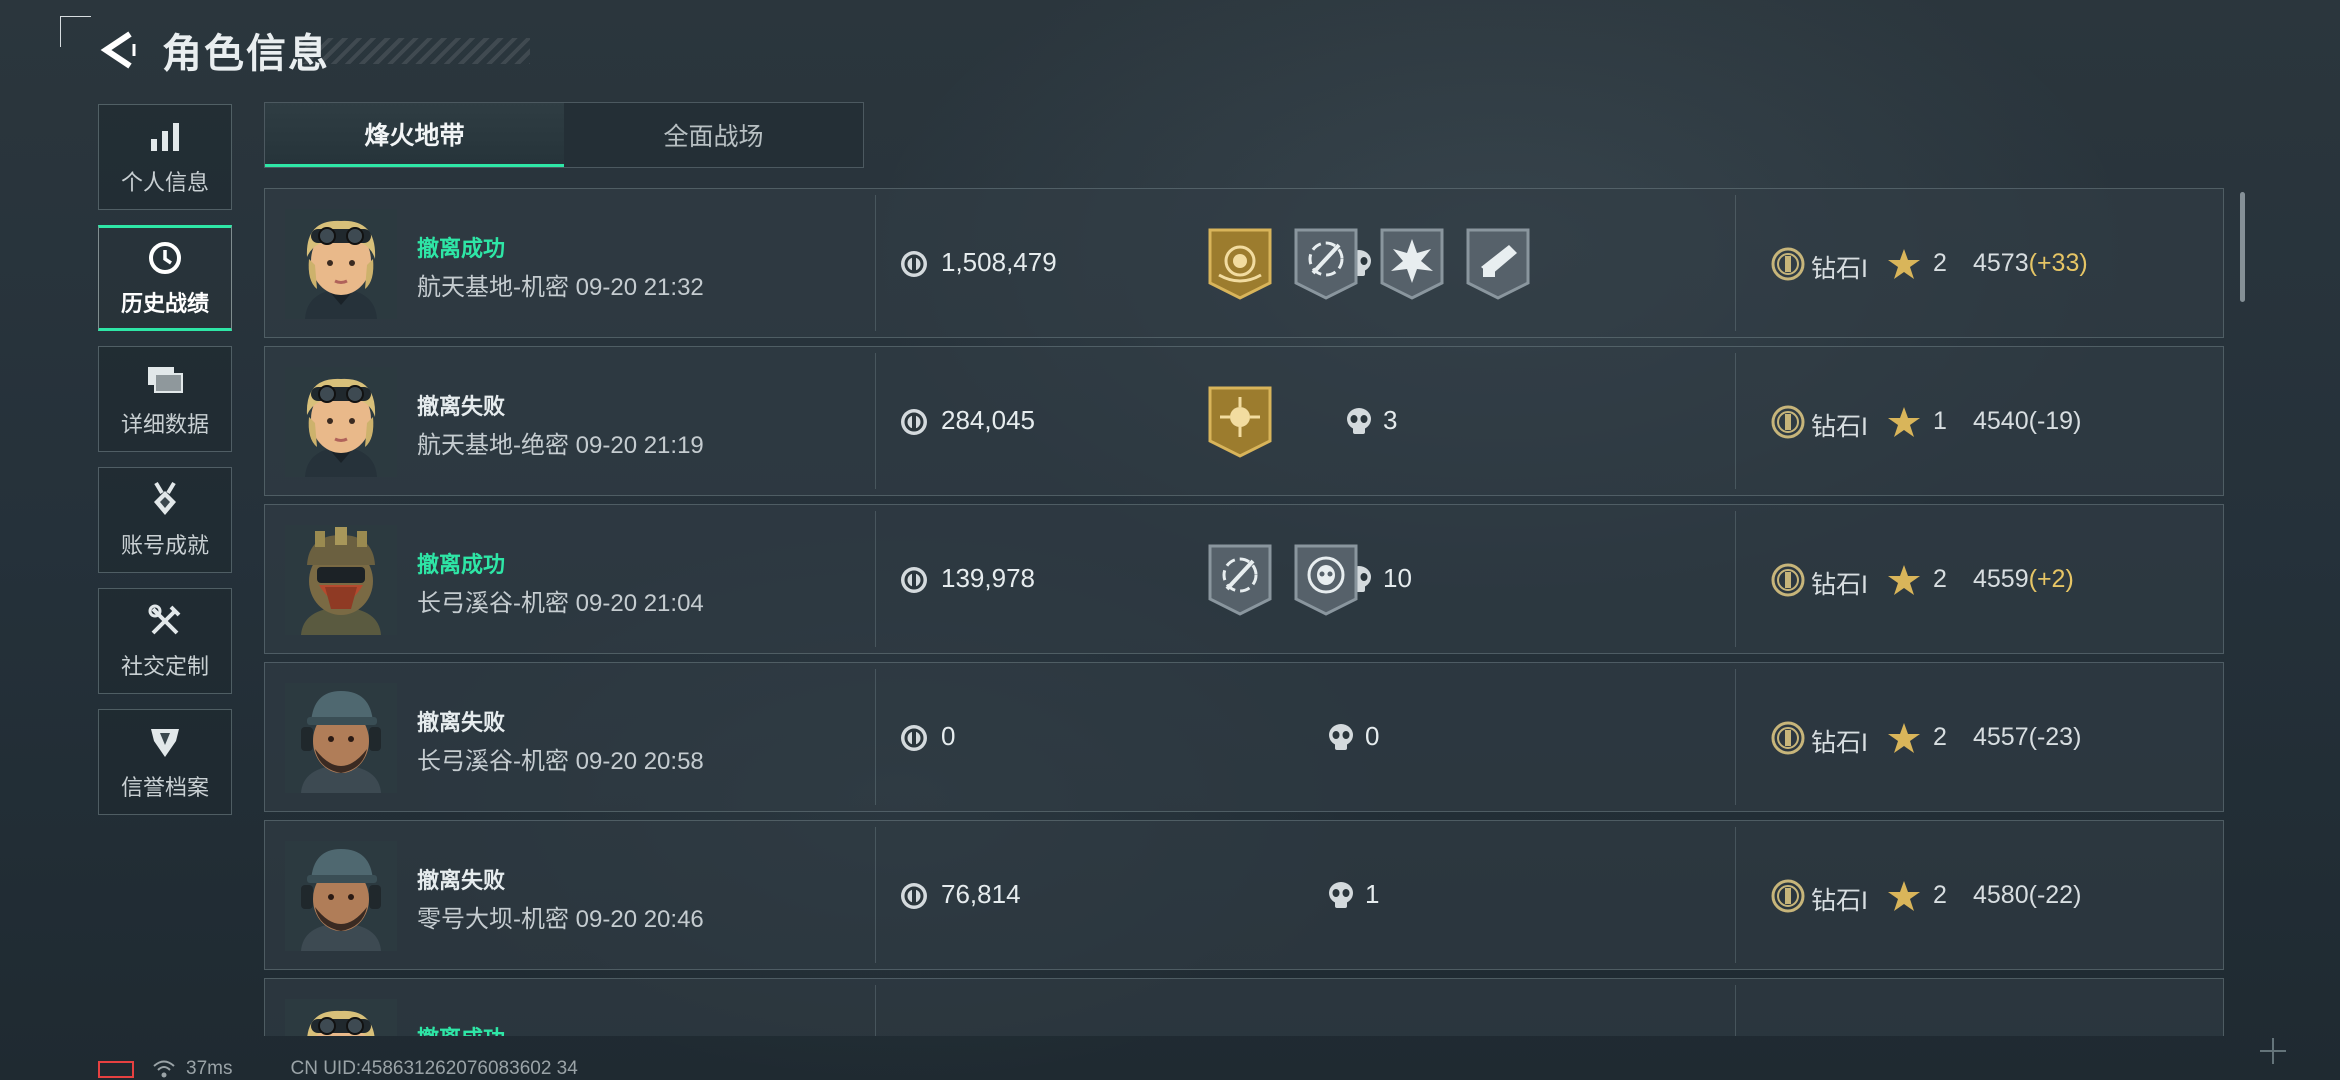 The image size is (2340, 1080). What do you see at coordinates (164, 303) in the screenshot?
I see `sidebar-item-label: 历史战绩` at bounding box center [164, 303].